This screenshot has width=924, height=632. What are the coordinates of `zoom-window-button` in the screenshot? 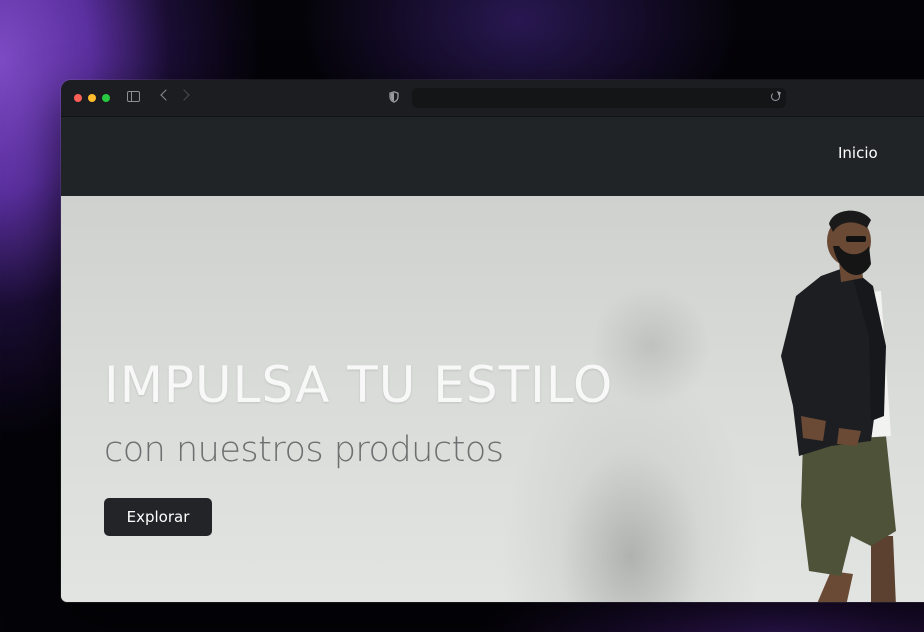 It's located at (106, 98).